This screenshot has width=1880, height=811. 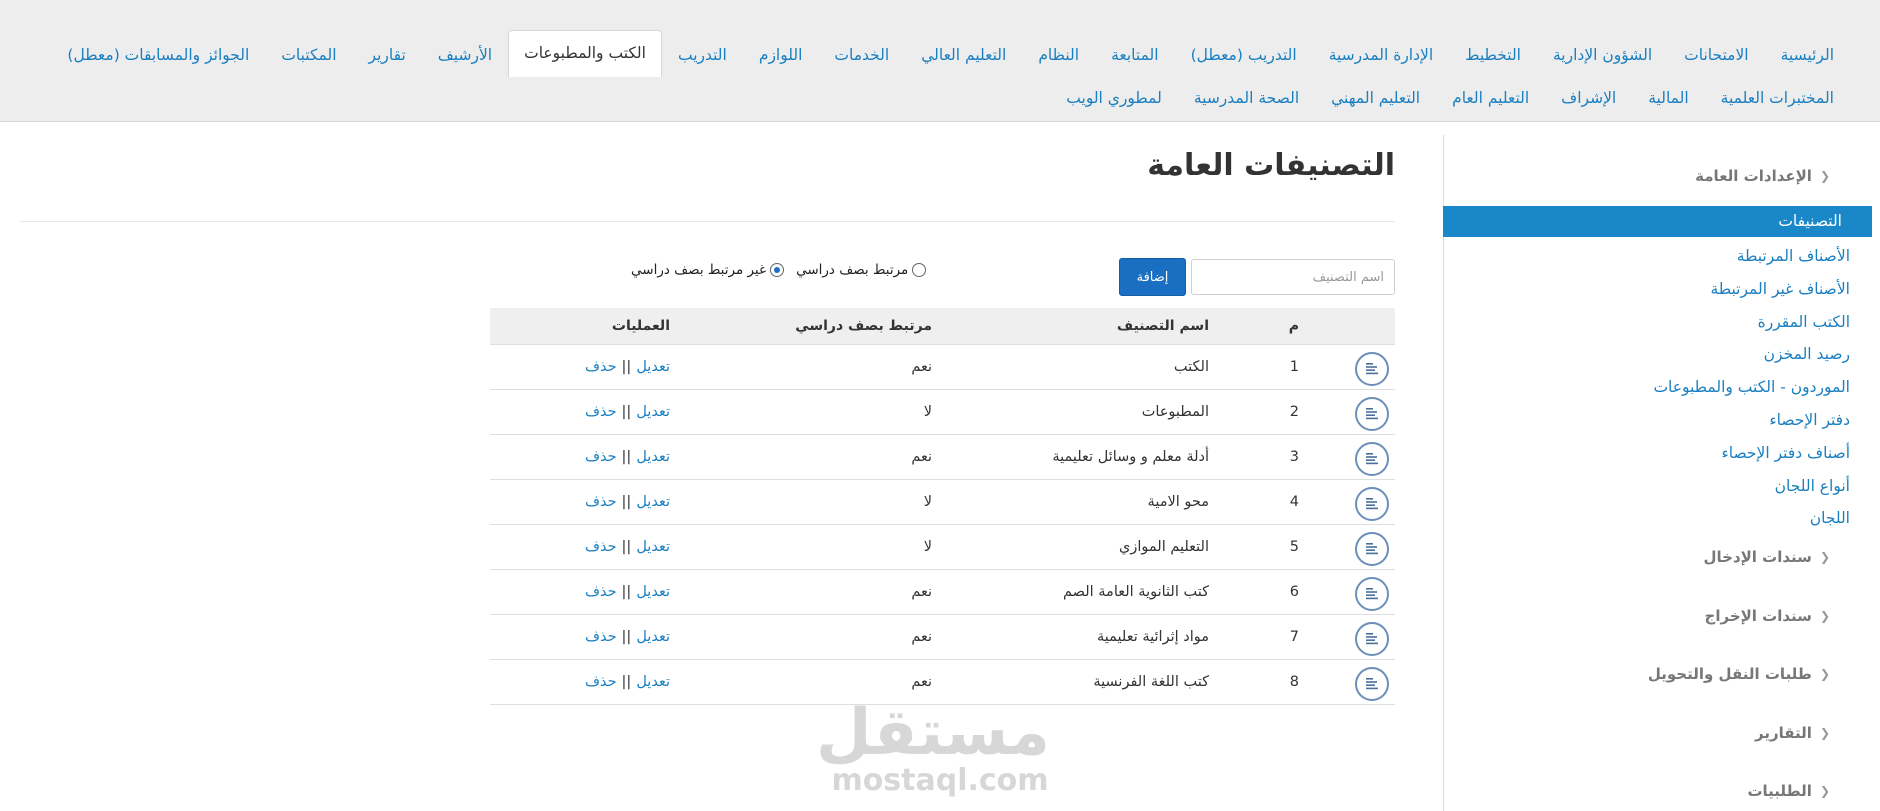 I want to click on radio-unlinked: غير مرتبط بصف دراسي, so click(x=708, y=270).